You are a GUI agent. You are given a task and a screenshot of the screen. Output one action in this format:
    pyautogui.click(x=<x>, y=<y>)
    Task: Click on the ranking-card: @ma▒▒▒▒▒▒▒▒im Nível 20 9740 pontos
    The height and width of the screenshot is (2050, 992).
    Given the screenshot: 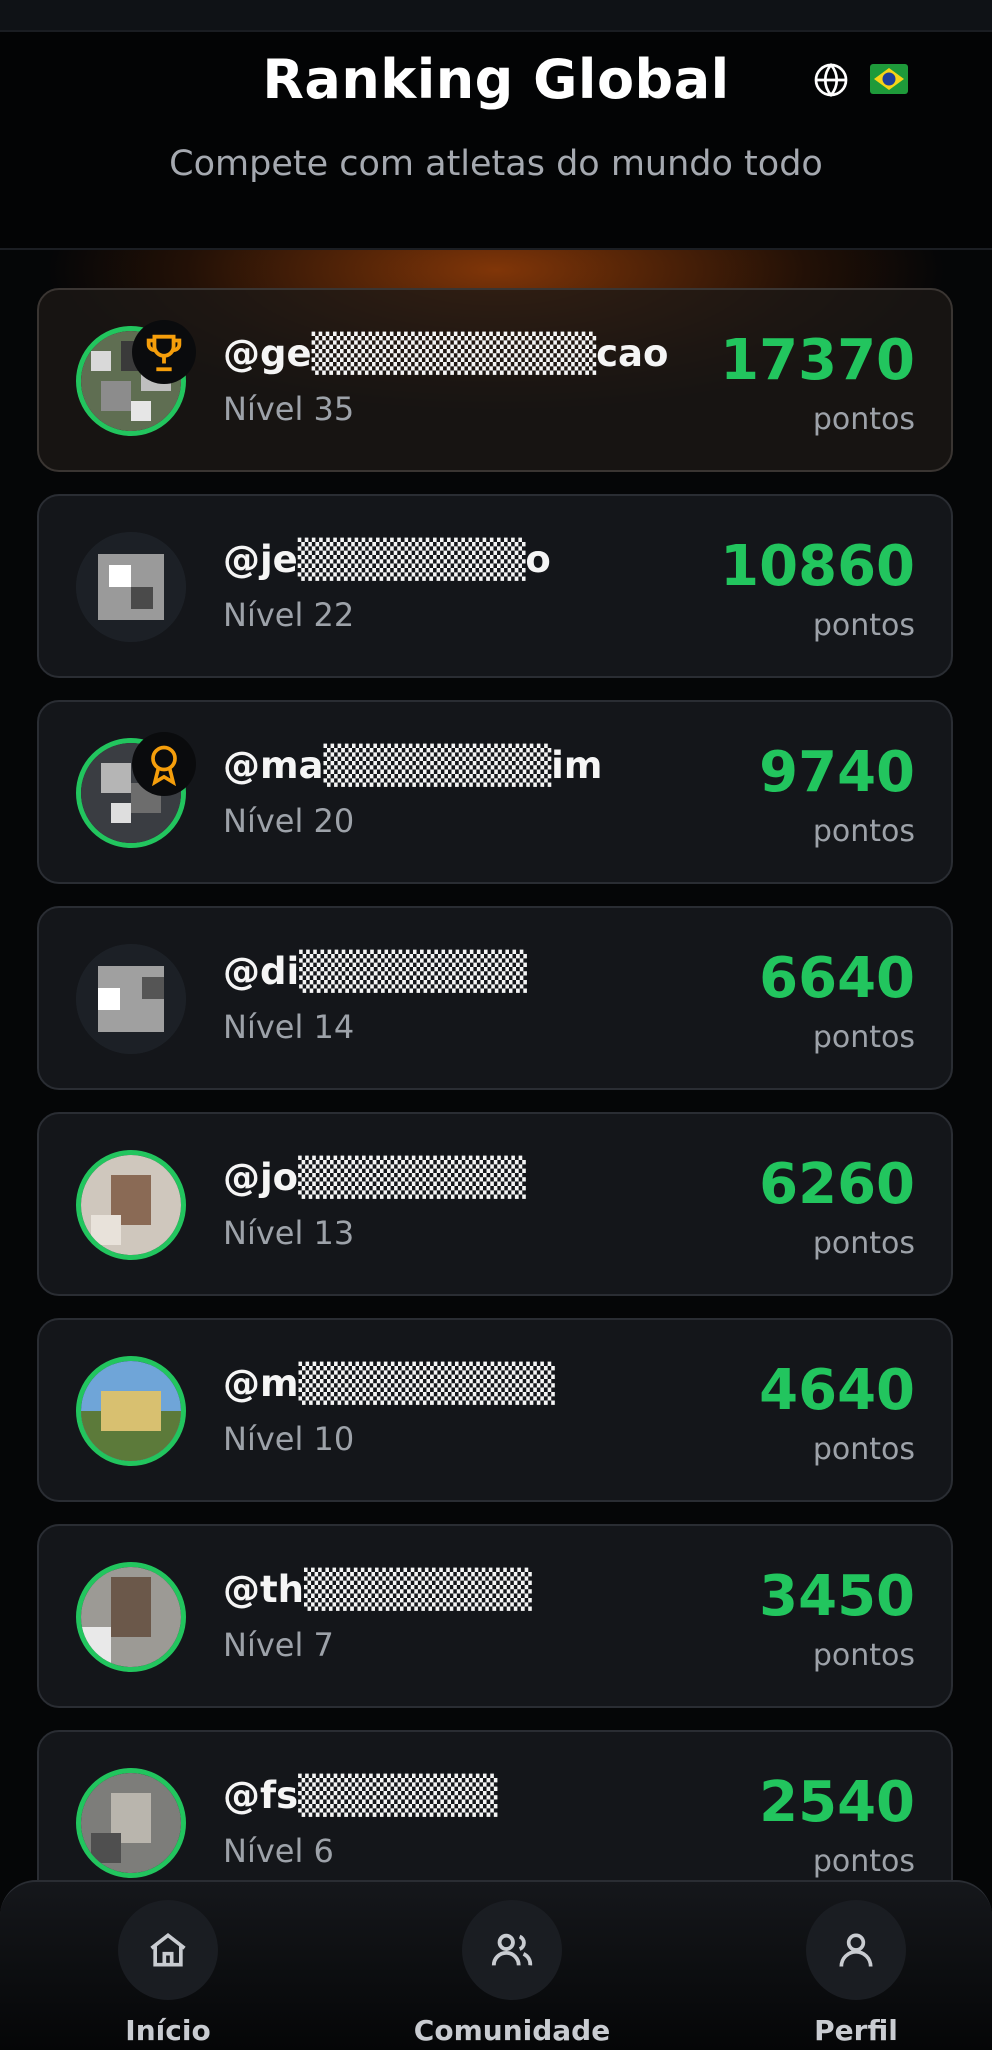 What is the action you would take?
    pyautogui.click(x=495, y=792)
    